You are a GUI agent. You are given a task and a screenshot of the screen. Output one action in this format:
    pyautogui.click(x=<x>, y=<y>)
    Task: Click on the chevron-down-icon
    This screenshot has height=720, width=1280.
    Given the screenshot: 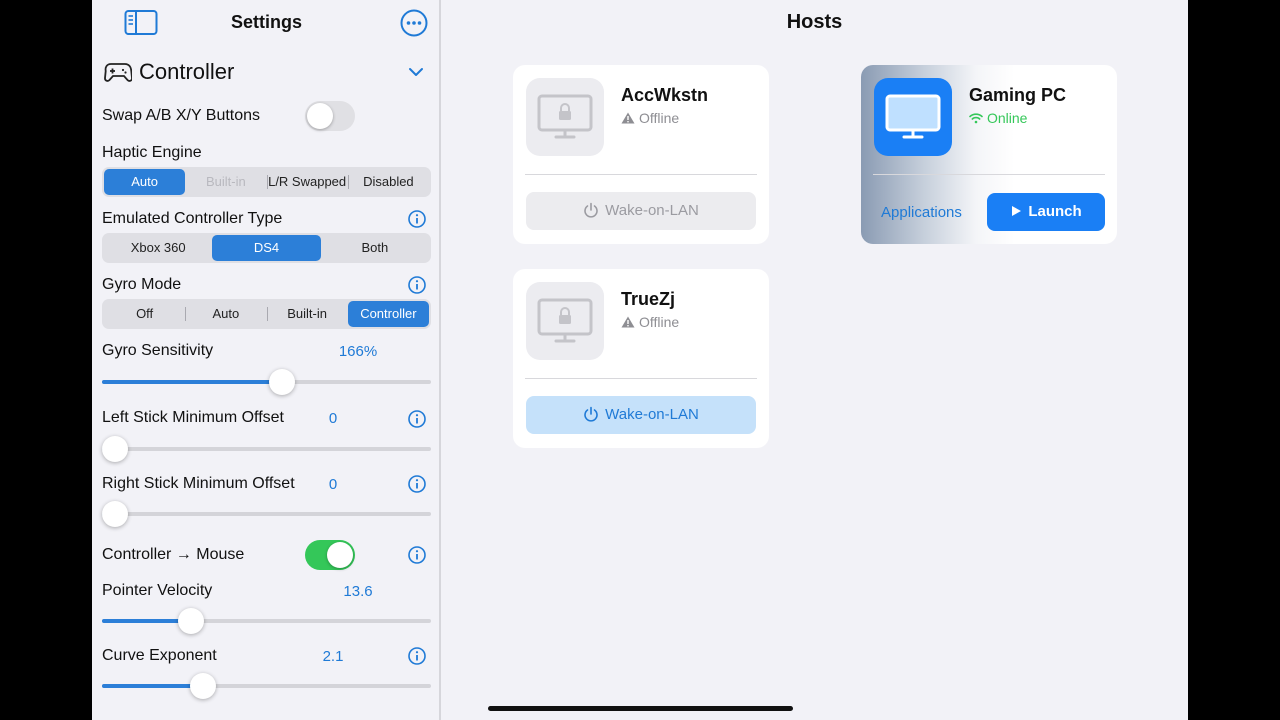 What is the action you would take?
    pyautogui.click(x=416, y=72)
    